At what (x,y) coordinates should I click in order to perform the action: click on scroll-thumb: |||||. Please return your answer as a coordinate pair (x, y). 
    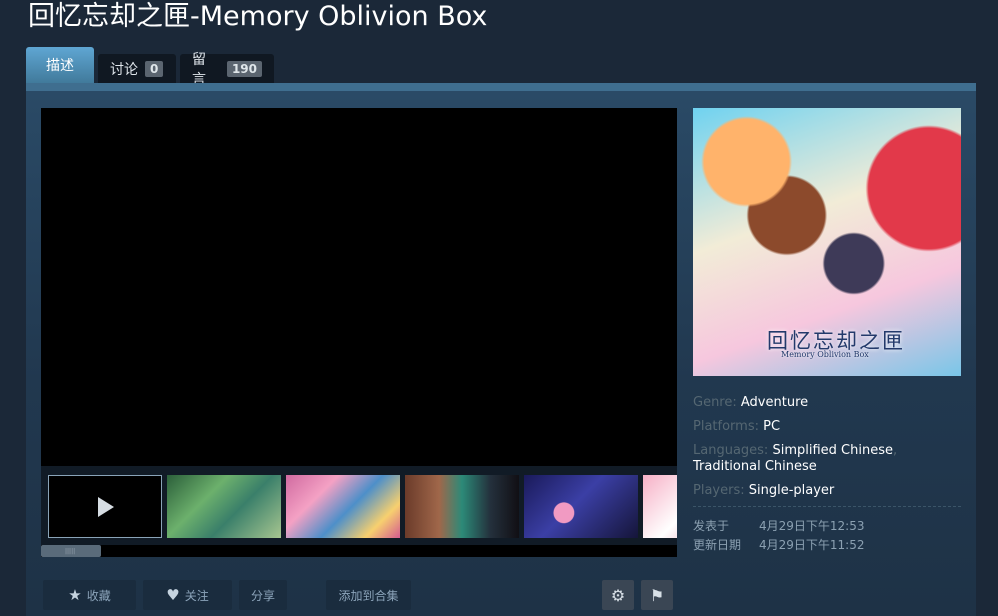
    Looking at the image, I should click on (71, 551).